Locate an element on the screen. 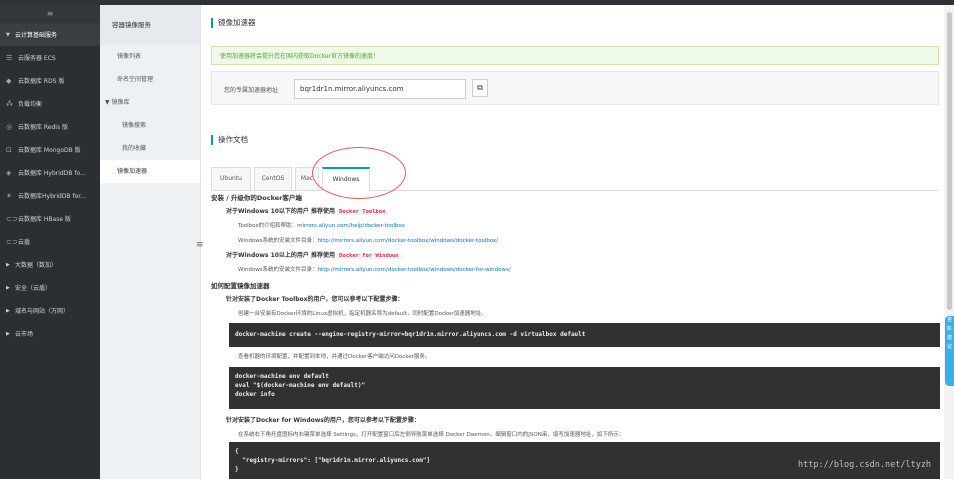 Image resolution: width=954 pixels, height=479 pixels. page-title: 镜像加速器 is located at coordinates (233, 23).